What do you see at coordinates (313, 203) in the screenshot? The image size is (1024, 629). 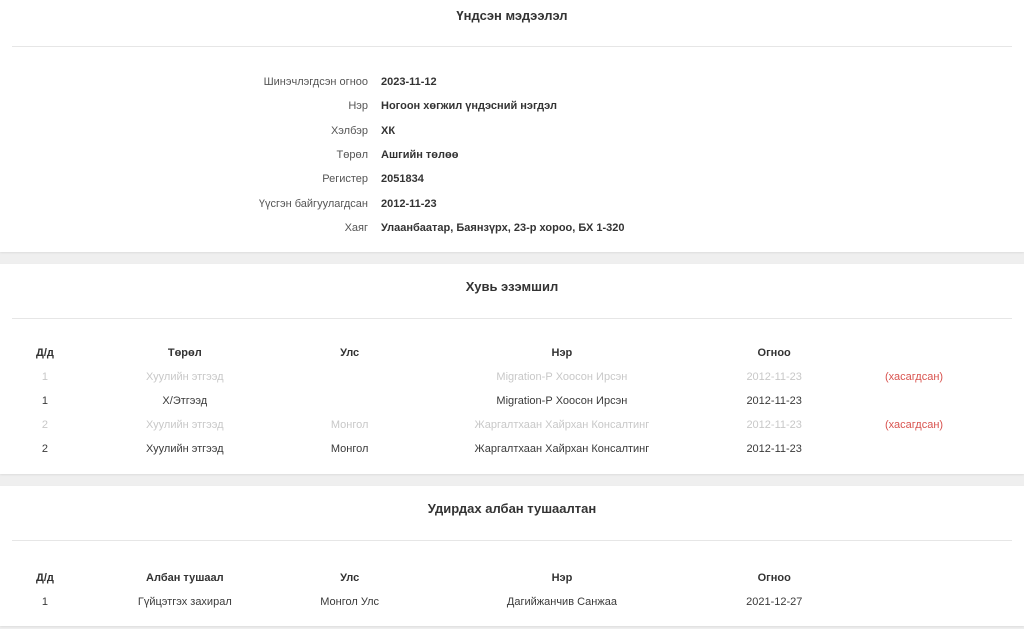 I see `info-label: Үүсгэн байгуулагдсан` at bounding box center [313, 203].